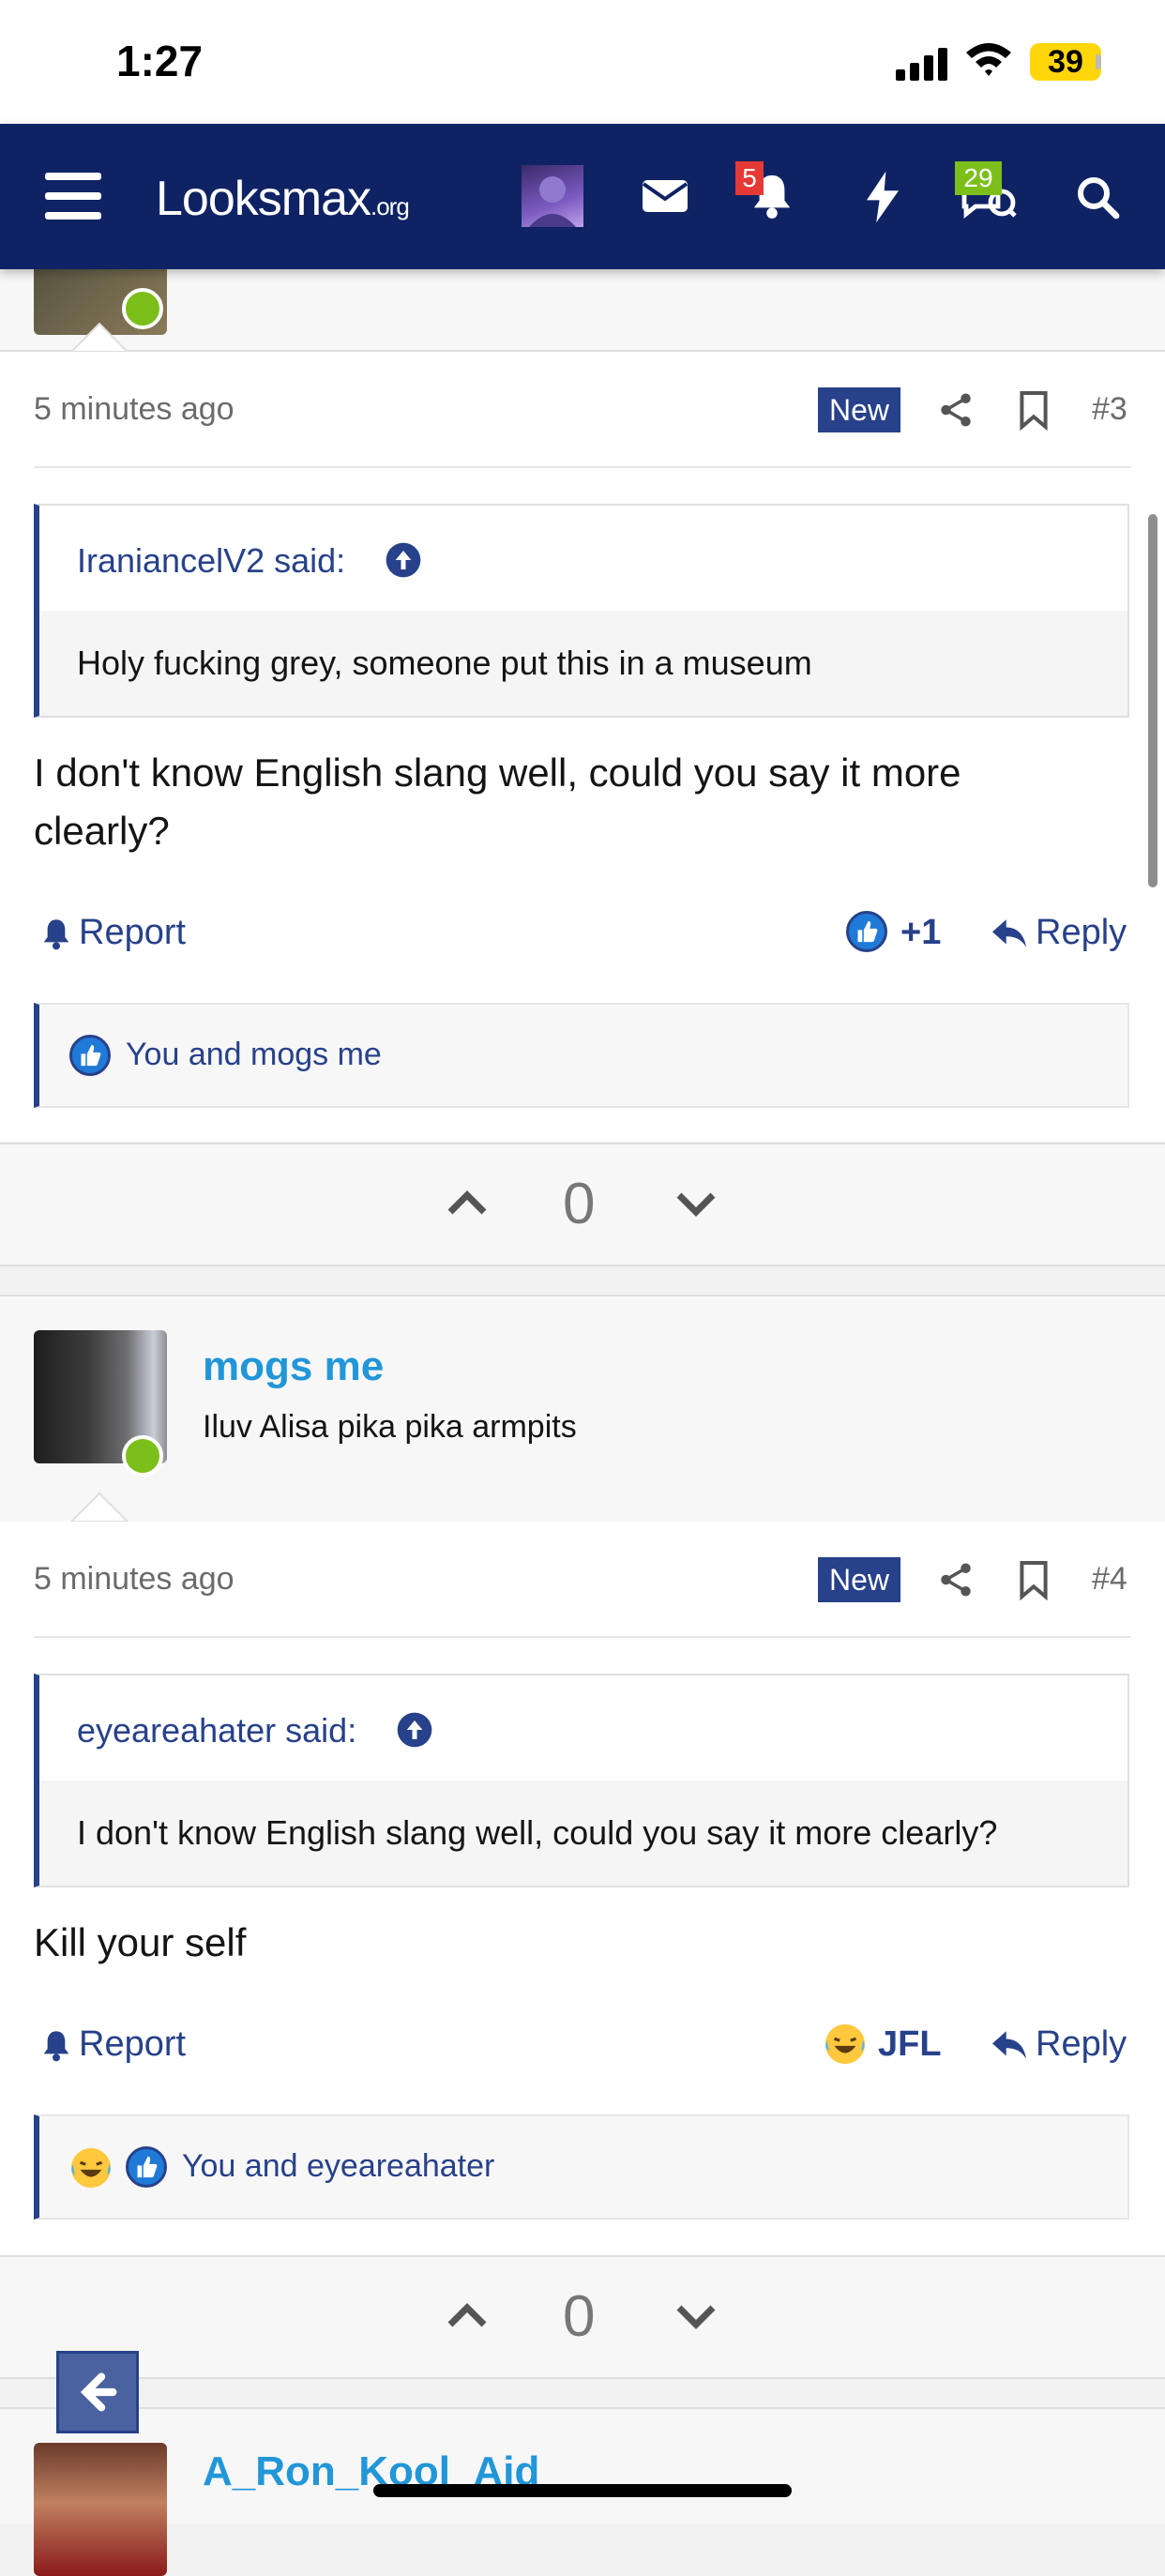 Image resolution: width=1165 pixels, height=2576 pixels. What do you see at coordinates (263, 199) in the screenshot?
I see `logo-text: Looksmax` at bounding box center [263, 199].